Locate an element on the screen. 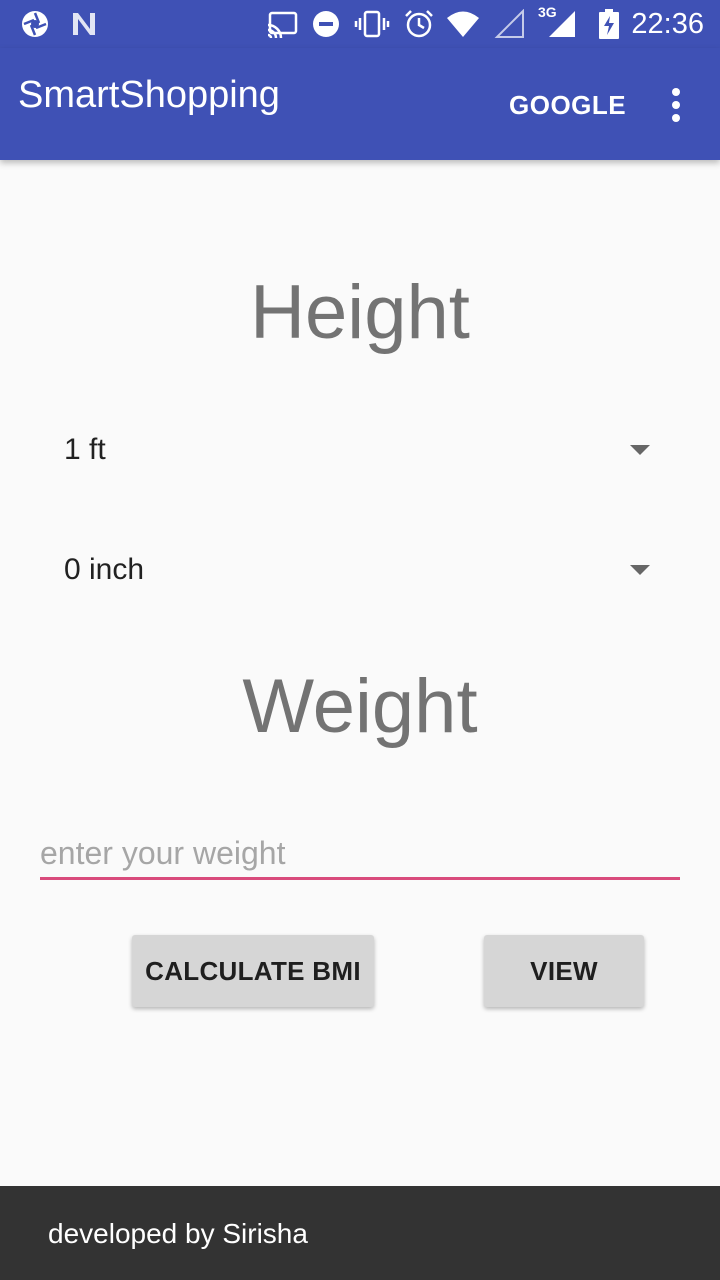  view-button: VIEW is located at coordinates (564, 971).